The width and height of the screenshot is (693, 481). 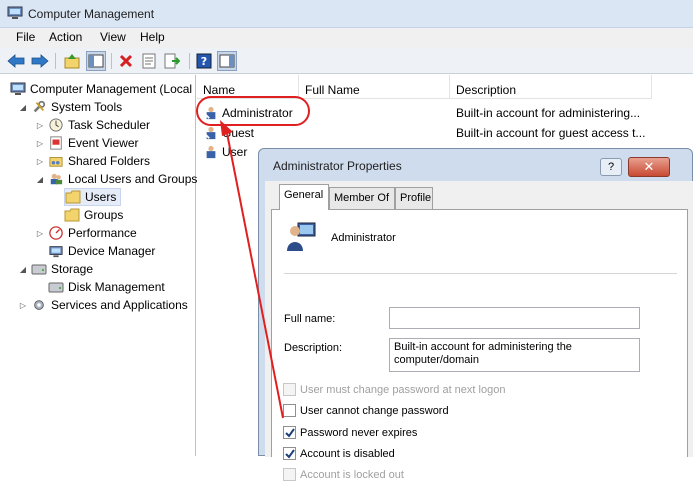 What do you see at coordinates (304, 197) in the screenshot?
I see `tab-general: General` at bounding box center [304, 197].